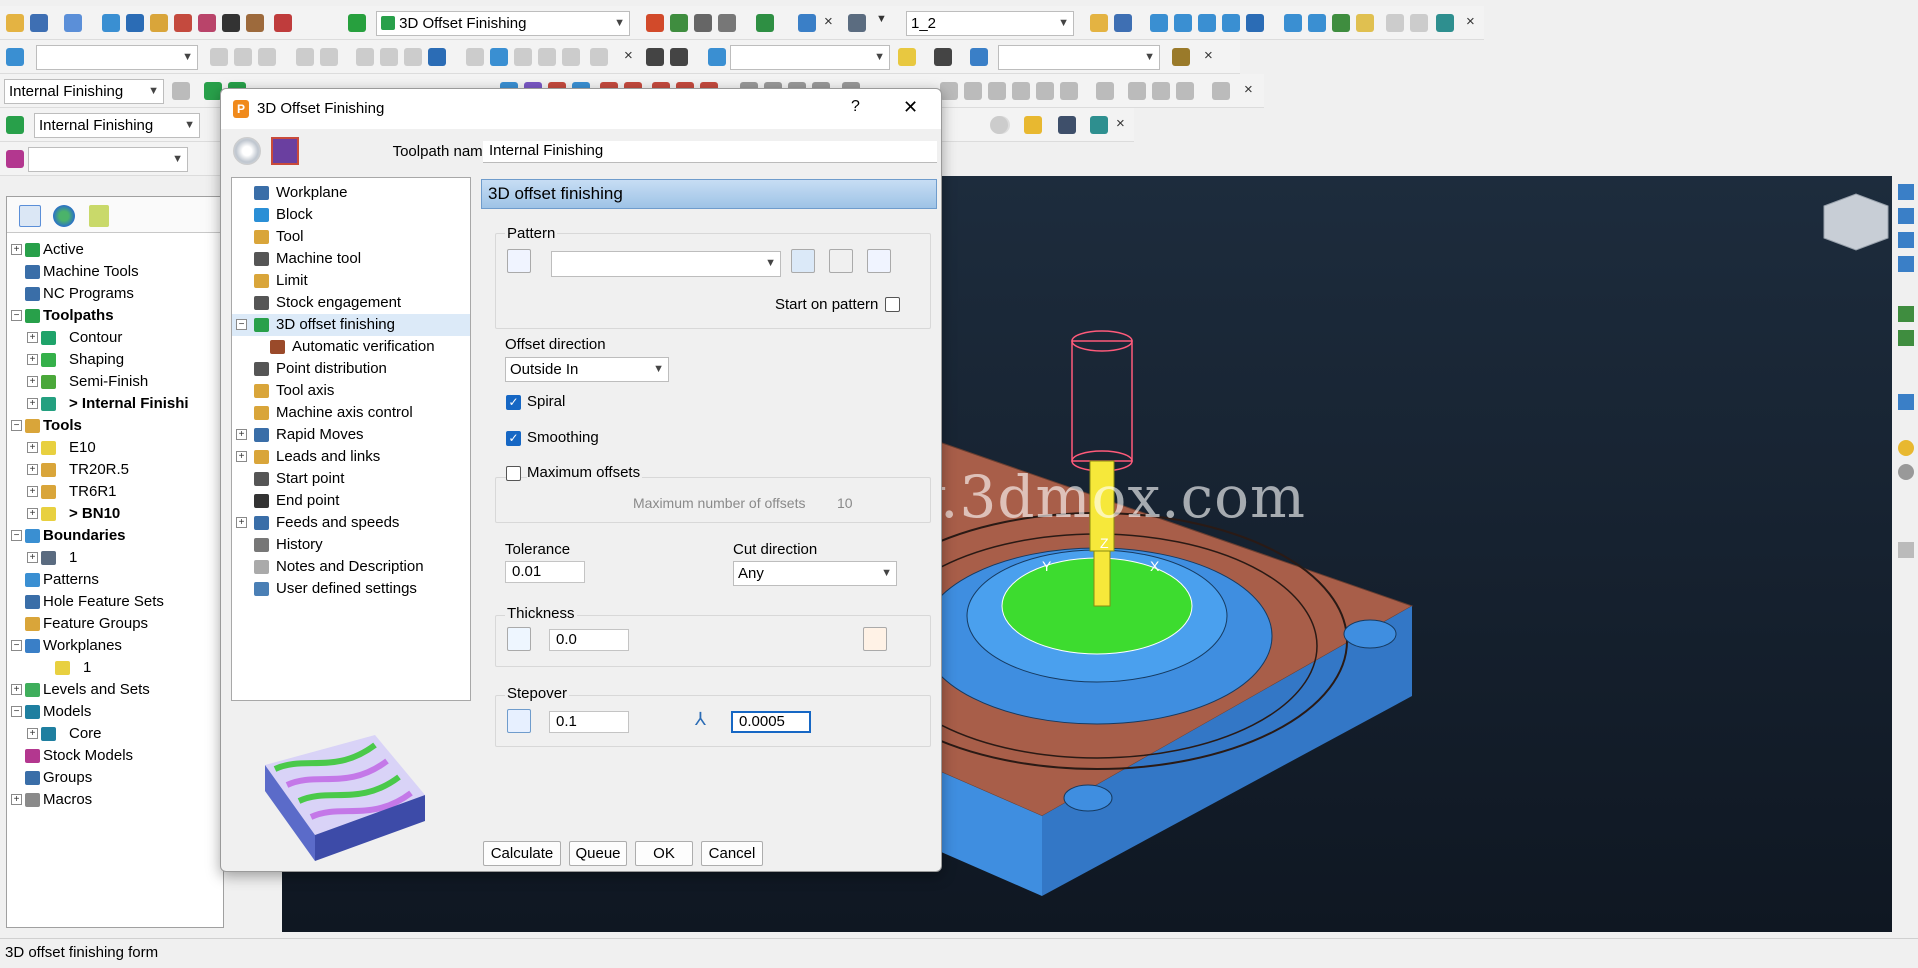 The width and height of the screenshot is (1918, 968). What do you see at coordinates (115, 360) in the screenshot?
I see `tree-item: + Shaping` at bounding box center [115, 360].